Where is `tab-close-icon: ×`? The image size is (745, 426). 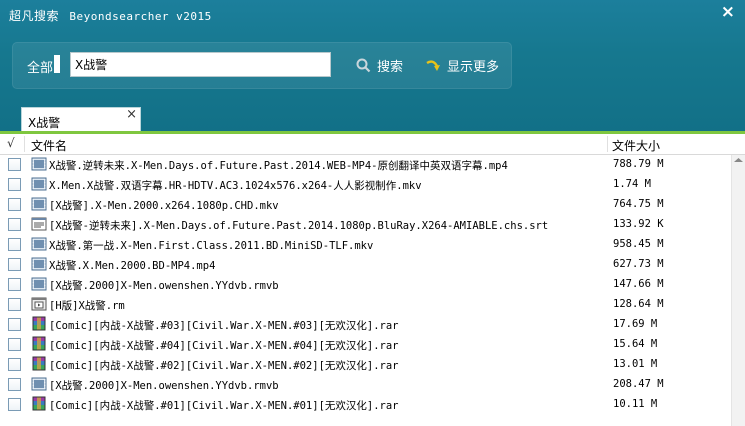 tab-close-icon: × is located at coordinates (131, 114).